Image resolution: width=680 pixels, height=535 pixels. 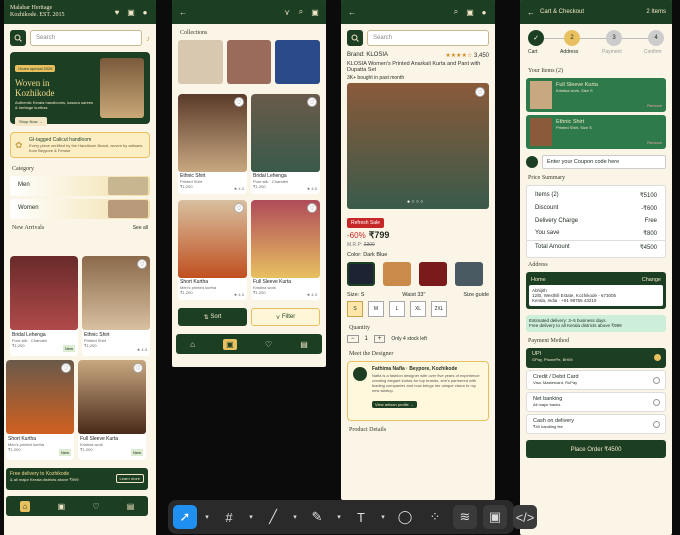 What do you see at coordinates (285, 317) in the screenshot?
I see `filter-button: ⋎ Filter` at bounding box center [285, 317].